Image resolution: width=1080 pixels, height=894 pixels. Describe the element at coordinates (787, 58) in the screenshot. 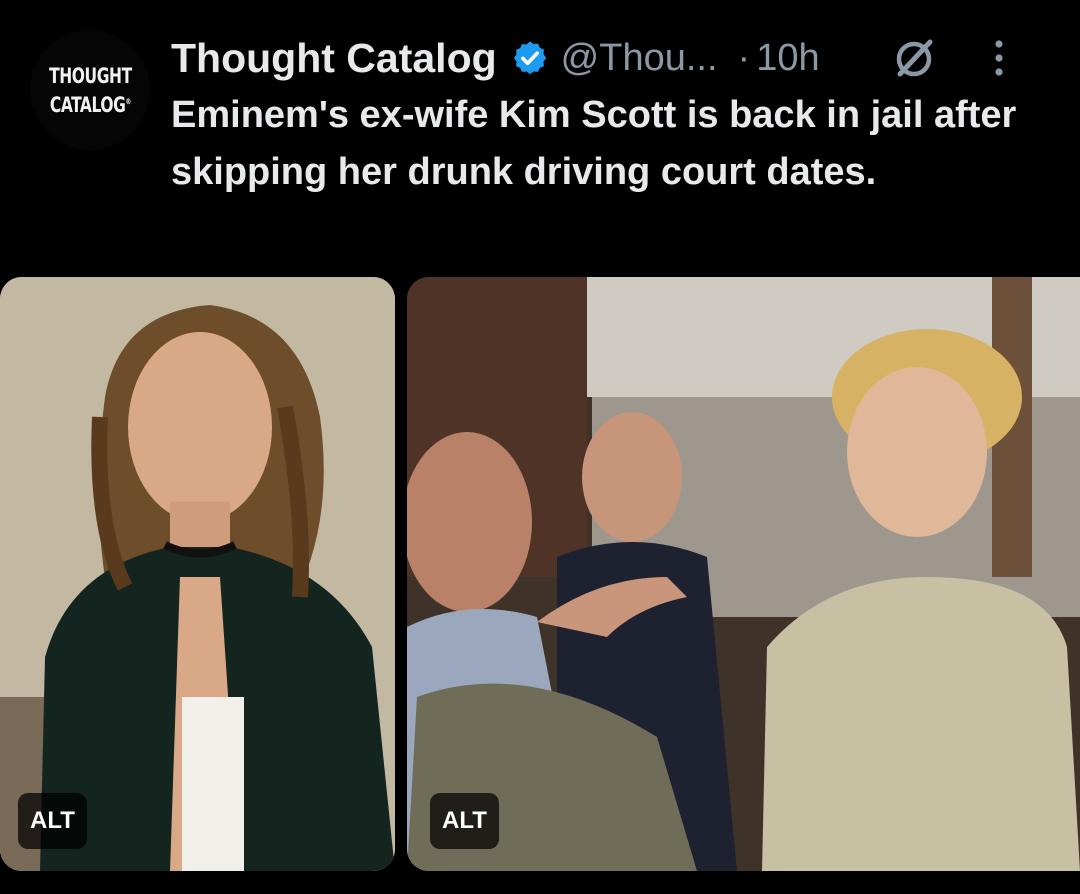

I see `post-timestamp: 10h` at that location.